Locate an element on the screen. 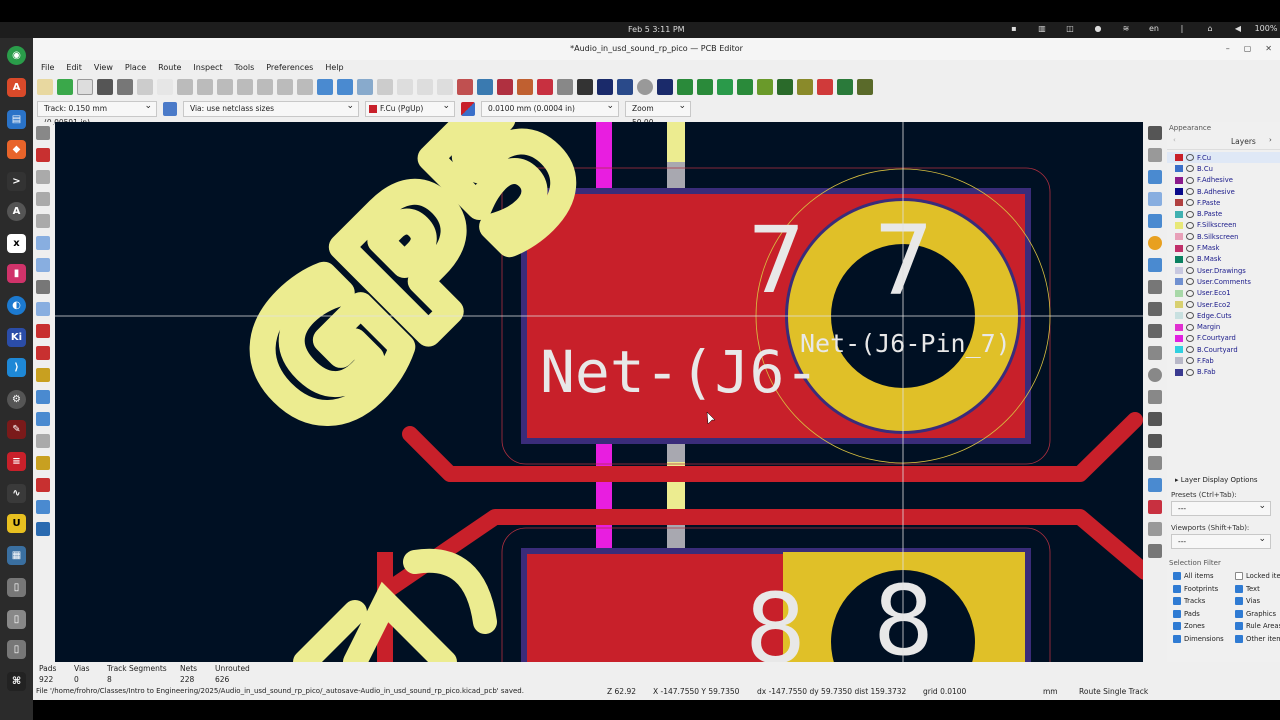 The width and height of the screenshot is (1280, 720). layer-row: B.Fab is located at coordinates (1223, 372).